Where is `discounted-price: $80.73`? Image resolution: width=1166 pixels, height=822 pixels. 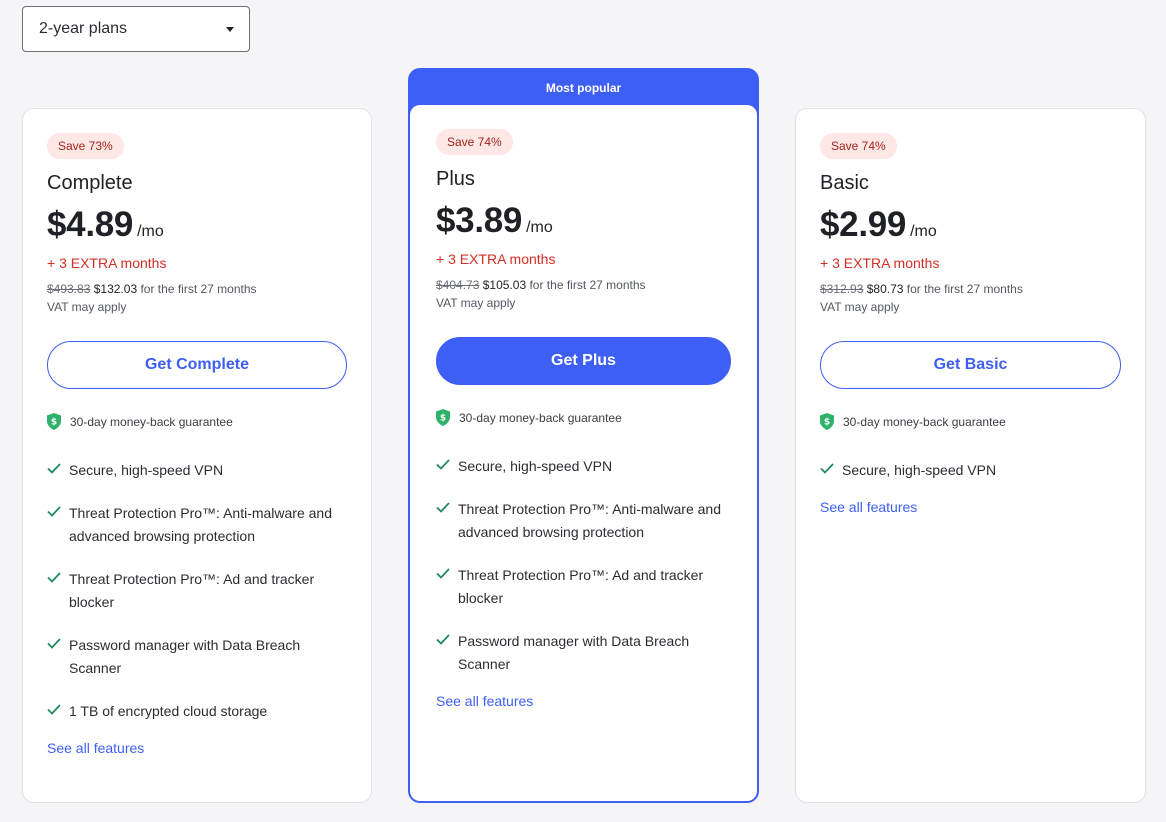 discounted-price: $80.73 is located at coordinates (885, 289).